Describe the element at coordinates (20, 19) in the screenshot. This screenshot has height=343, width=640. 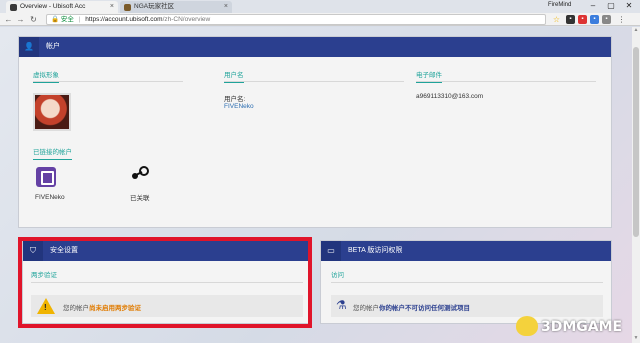
I see `forward-icon: →` at that location.